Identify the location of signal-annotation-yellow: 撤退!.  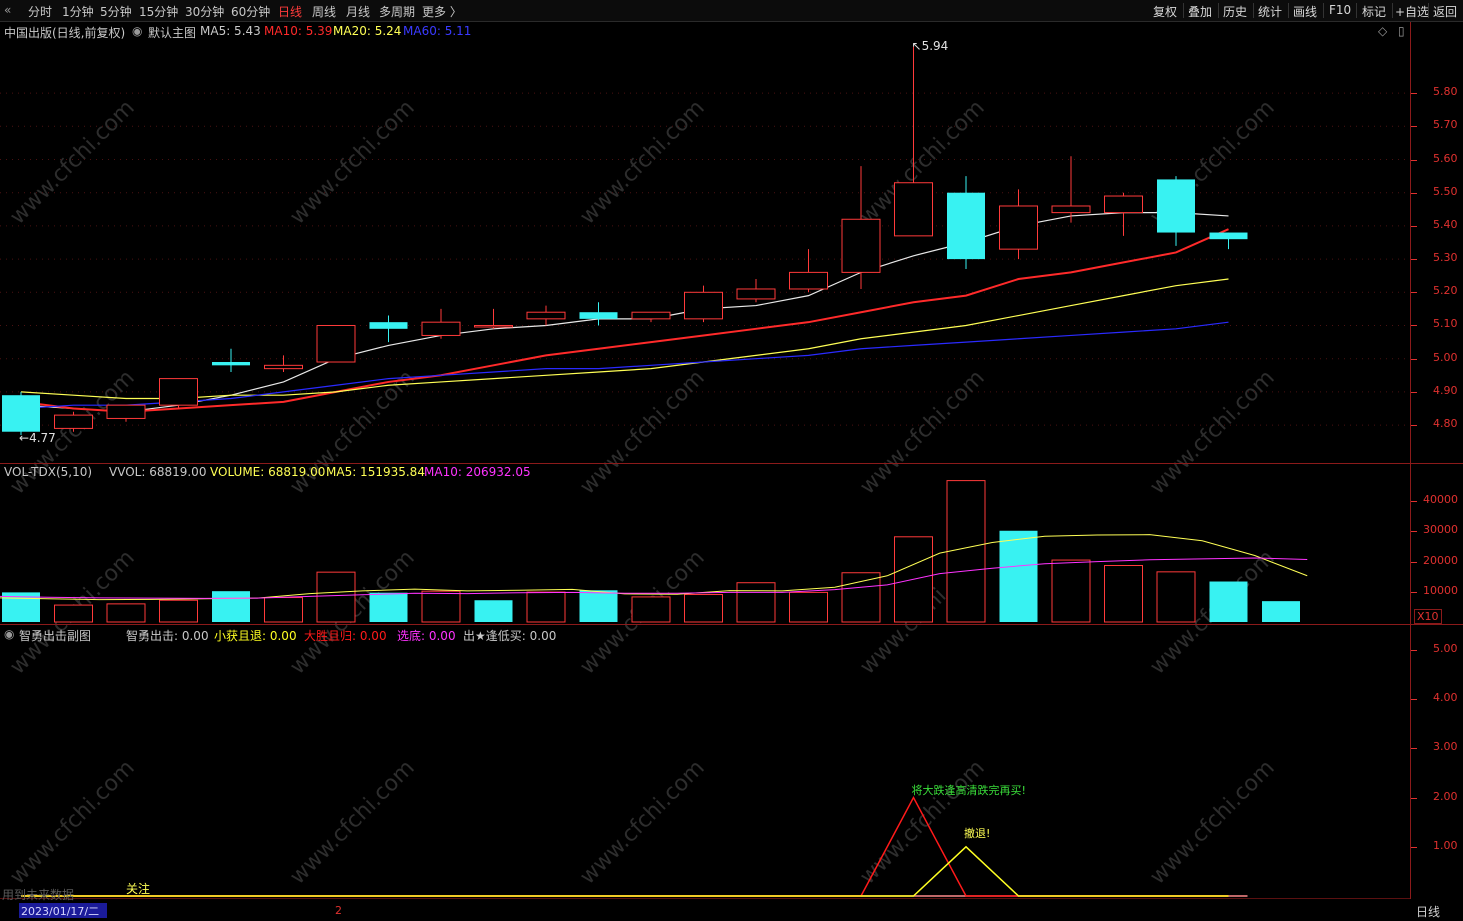
(977, 833).